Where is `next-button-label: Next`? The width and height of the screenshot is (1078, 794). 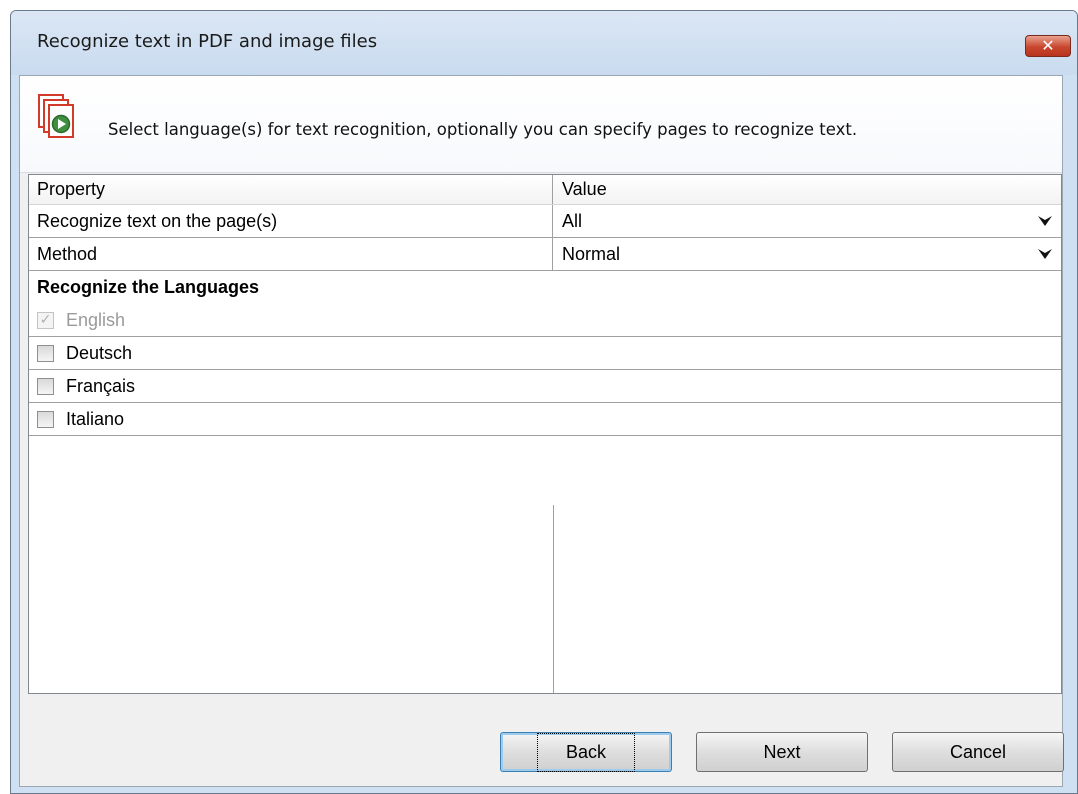
next-button-label: Next is located at coordinates (782, 751).